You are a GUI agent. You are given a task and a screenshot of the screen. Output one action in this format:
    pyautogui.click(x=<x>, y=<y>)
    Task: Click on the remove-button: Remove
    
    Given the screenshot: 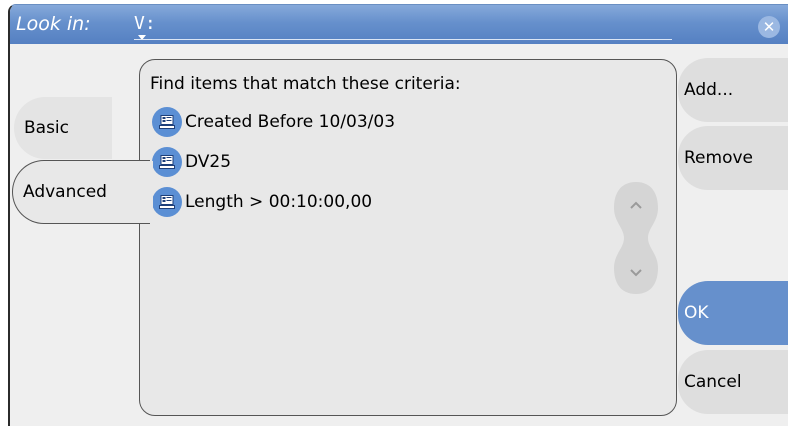 What is the action you would take?
    pyautogui.click(x=733, y=158)
    